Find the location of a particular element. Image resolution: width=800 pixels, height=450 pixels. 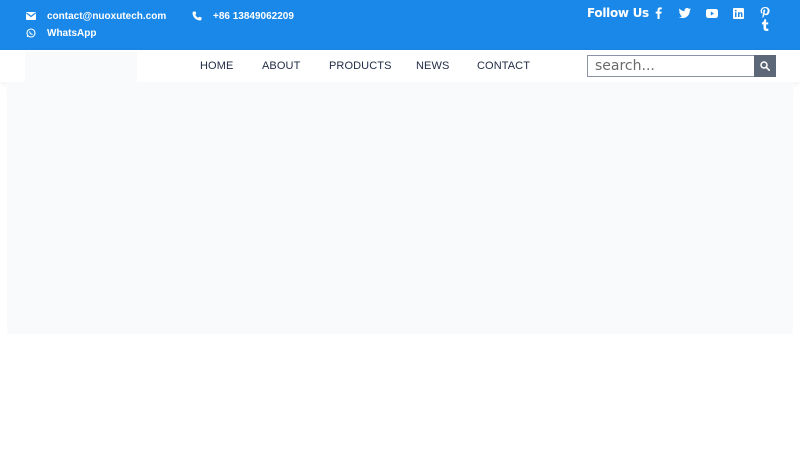

phone-contact: +86 13849062209 is located at coordinates (242, 16).